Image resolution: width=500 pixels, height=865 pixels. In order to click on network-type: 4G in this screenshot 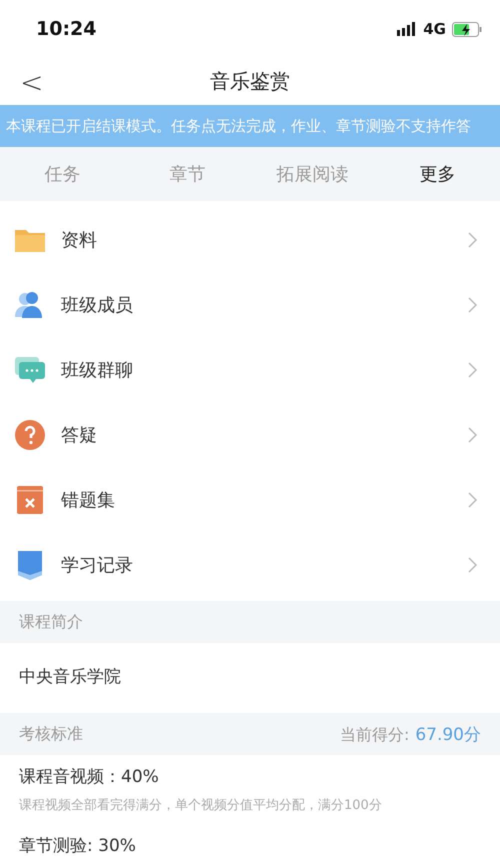, I will do `click(434, 29)`.